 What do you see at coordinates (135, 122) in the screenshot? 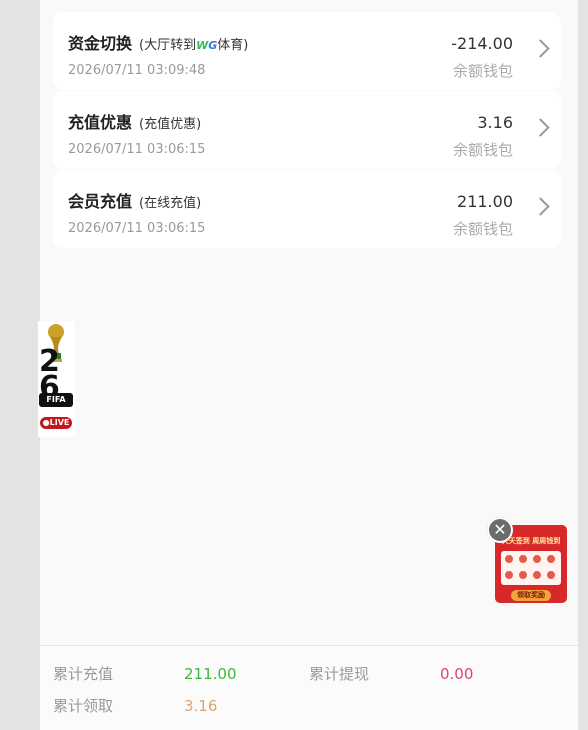
I see `transaction-title: 充值优惠 (充值优惠)` at bounding box center [135, 122].